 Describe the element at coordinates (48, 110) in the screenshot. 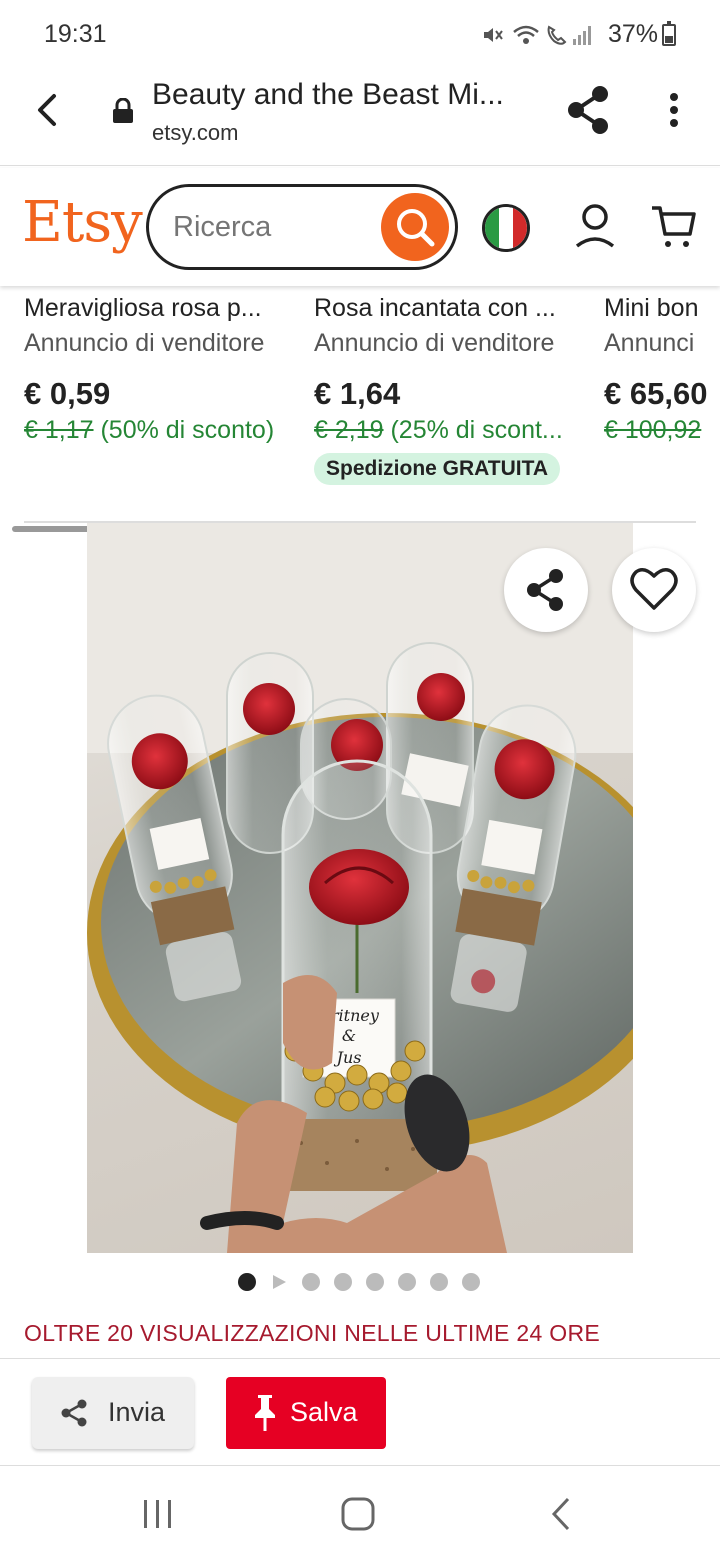

I see `back-arrow-icon` at that location.